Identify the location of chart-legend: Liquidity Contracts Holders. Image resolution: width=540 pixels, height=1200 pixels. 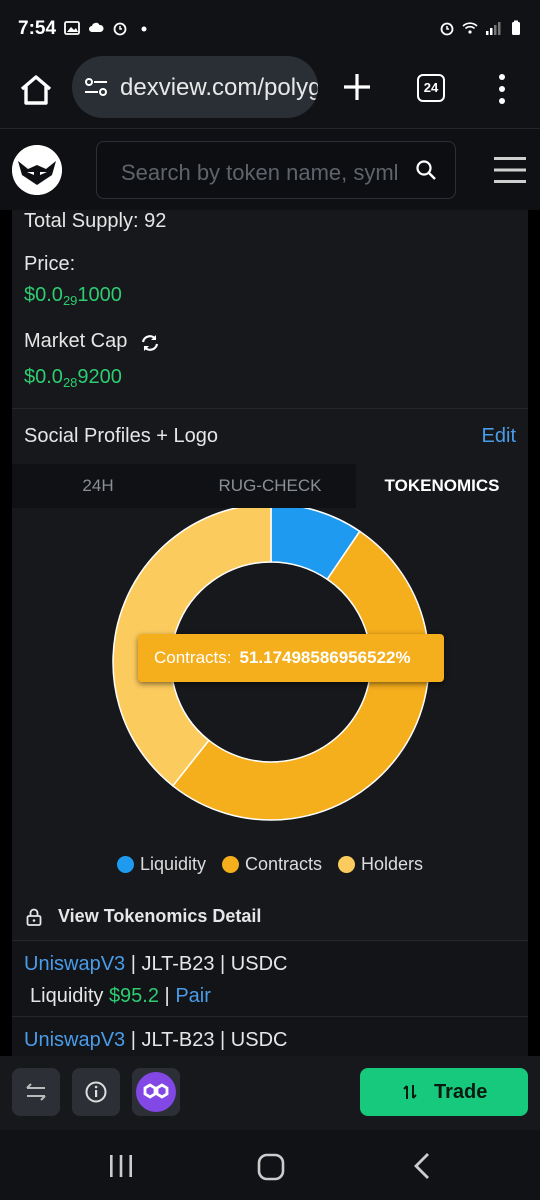
(270, 864).